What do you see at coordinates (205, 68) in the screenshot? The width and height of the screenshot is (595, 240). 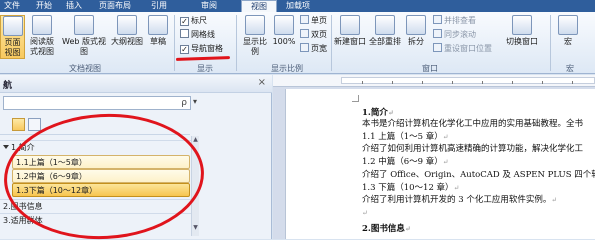 I see `group-label-show: 显示` at bounding box center [205, 68].